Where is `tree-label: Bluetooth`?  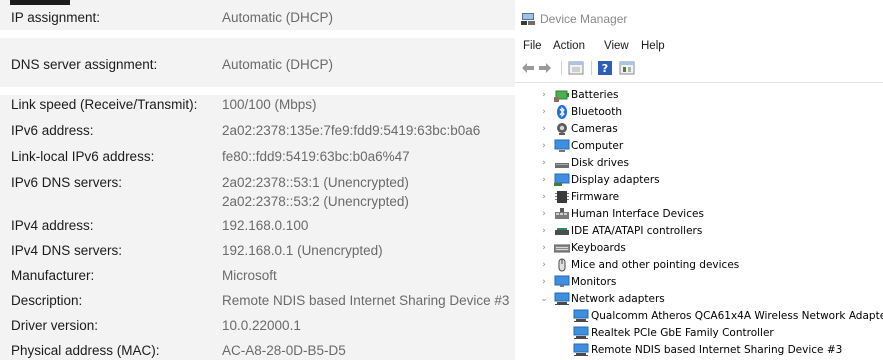
tree-label: Bluetooth is located at coordinates (596, 112).